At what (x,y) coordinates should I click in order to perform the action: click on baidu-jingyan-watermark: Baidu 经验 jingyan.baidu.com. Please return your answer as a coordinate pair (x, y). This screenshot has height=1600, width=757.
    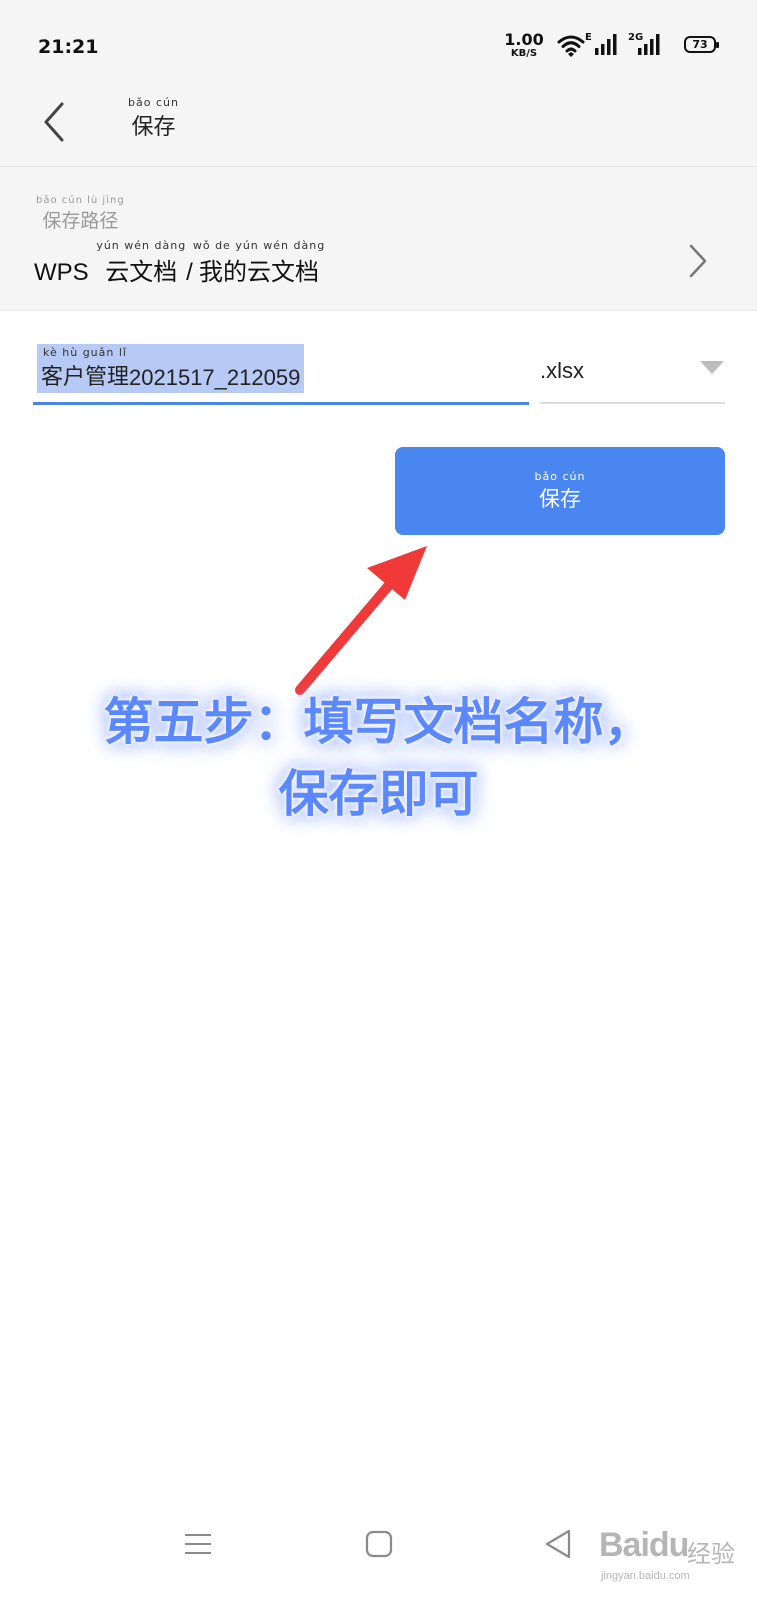
    Looking at the image, I should click on (662, 1555).